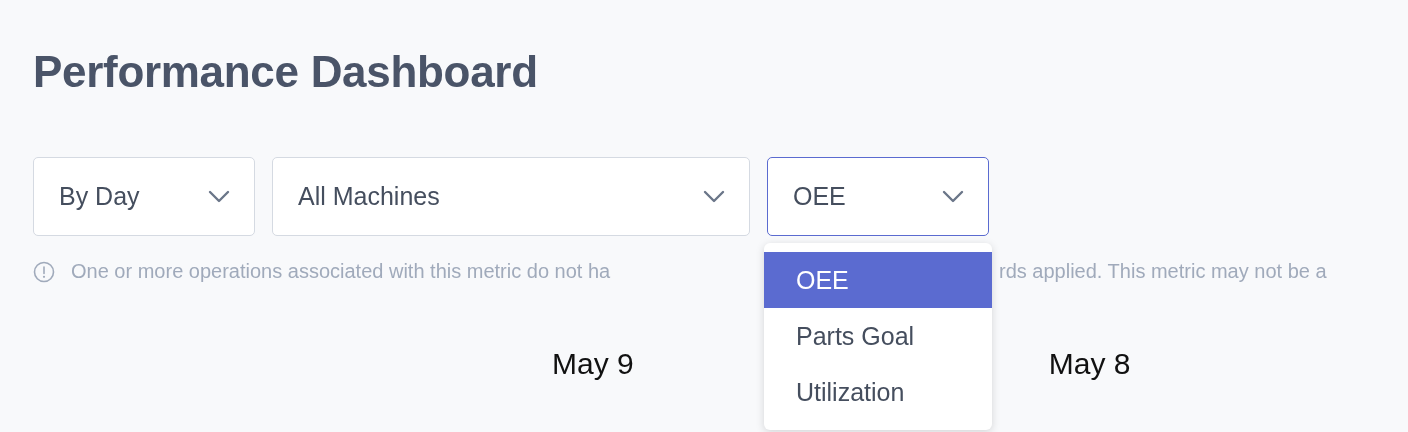  What do you see at coordinates (511, 196) in the screenshot?
I see `filter-select: All Machines` at bounding box center [511, 196].